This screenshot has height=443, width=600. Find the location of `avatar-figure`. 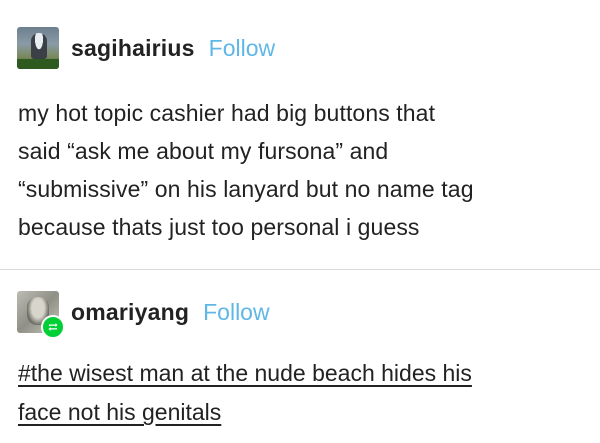

avatar-figure is located at coordinates (39, 46).